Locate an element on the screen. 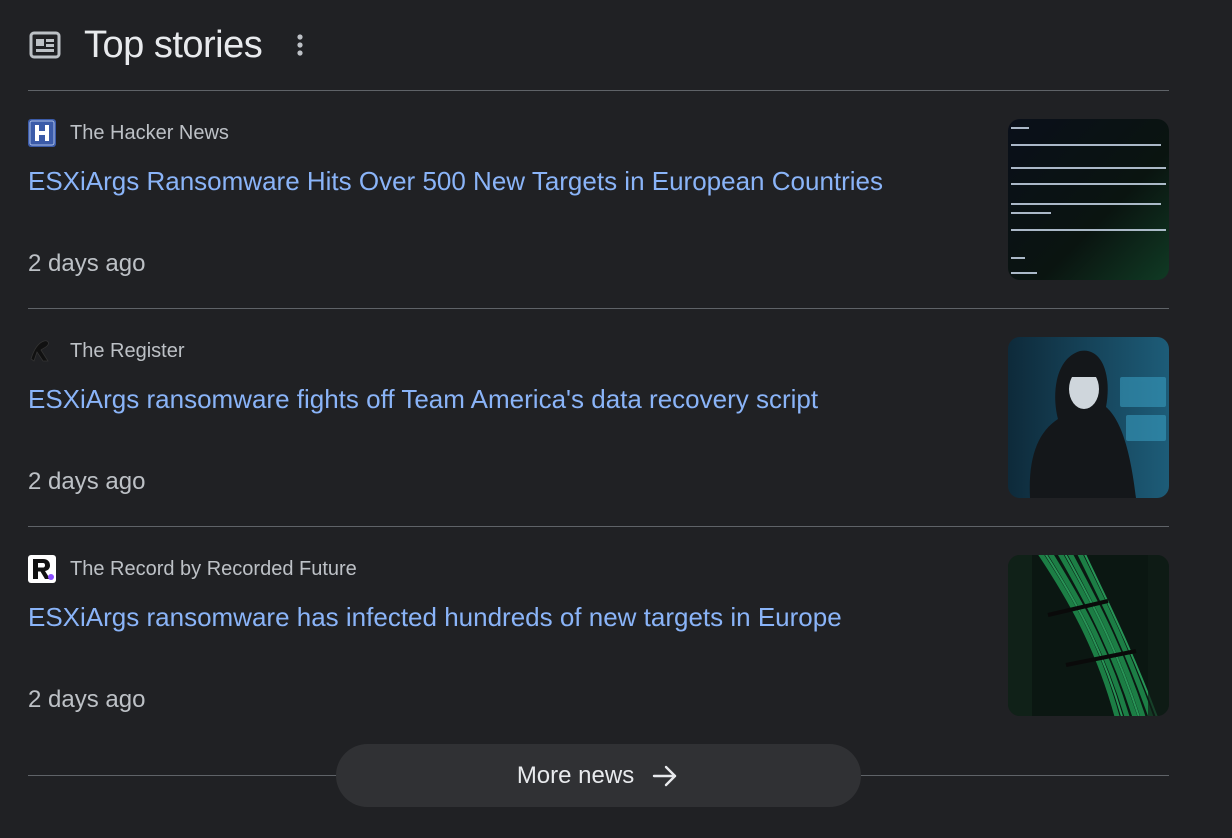 Image resolution: width=1232 pixels, height=838 pixels. page-title: Top stories is located at coordinates (173, 44).